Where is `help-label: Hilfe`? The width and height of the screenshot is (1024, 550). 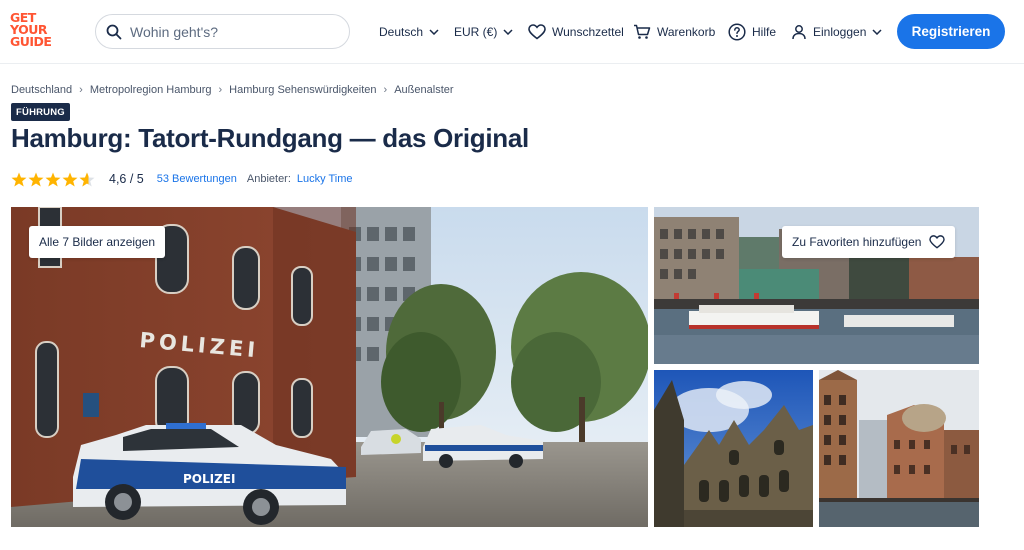
help-label: Hilfe is located at coordinates (764, 32).